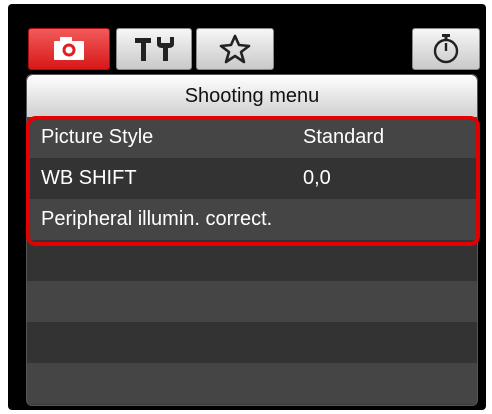 Image resolution: width=492 pixels, height=414 pixels. I want to click on tab-my-menu, so click(235, 49).